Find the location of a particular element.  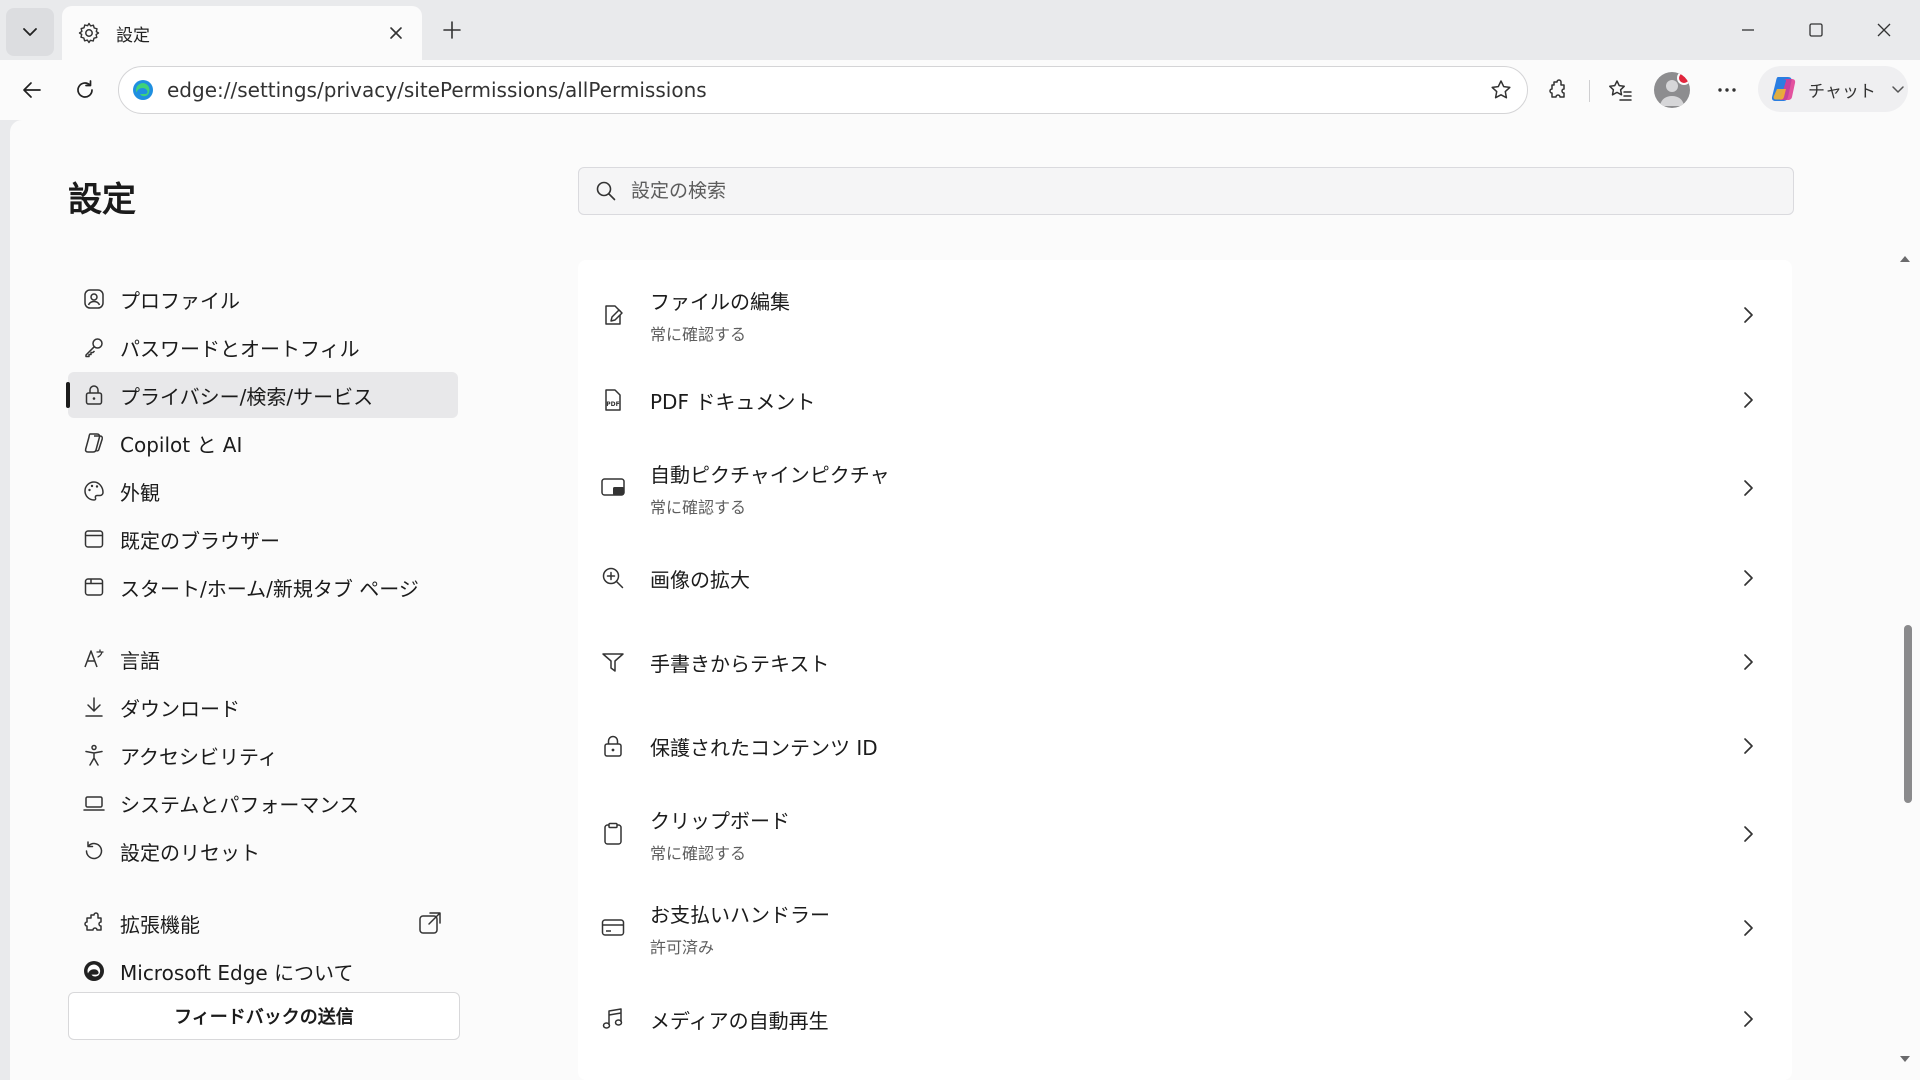

nav-item-copilot: Copilot と AI is located at coordinates (263, 443).